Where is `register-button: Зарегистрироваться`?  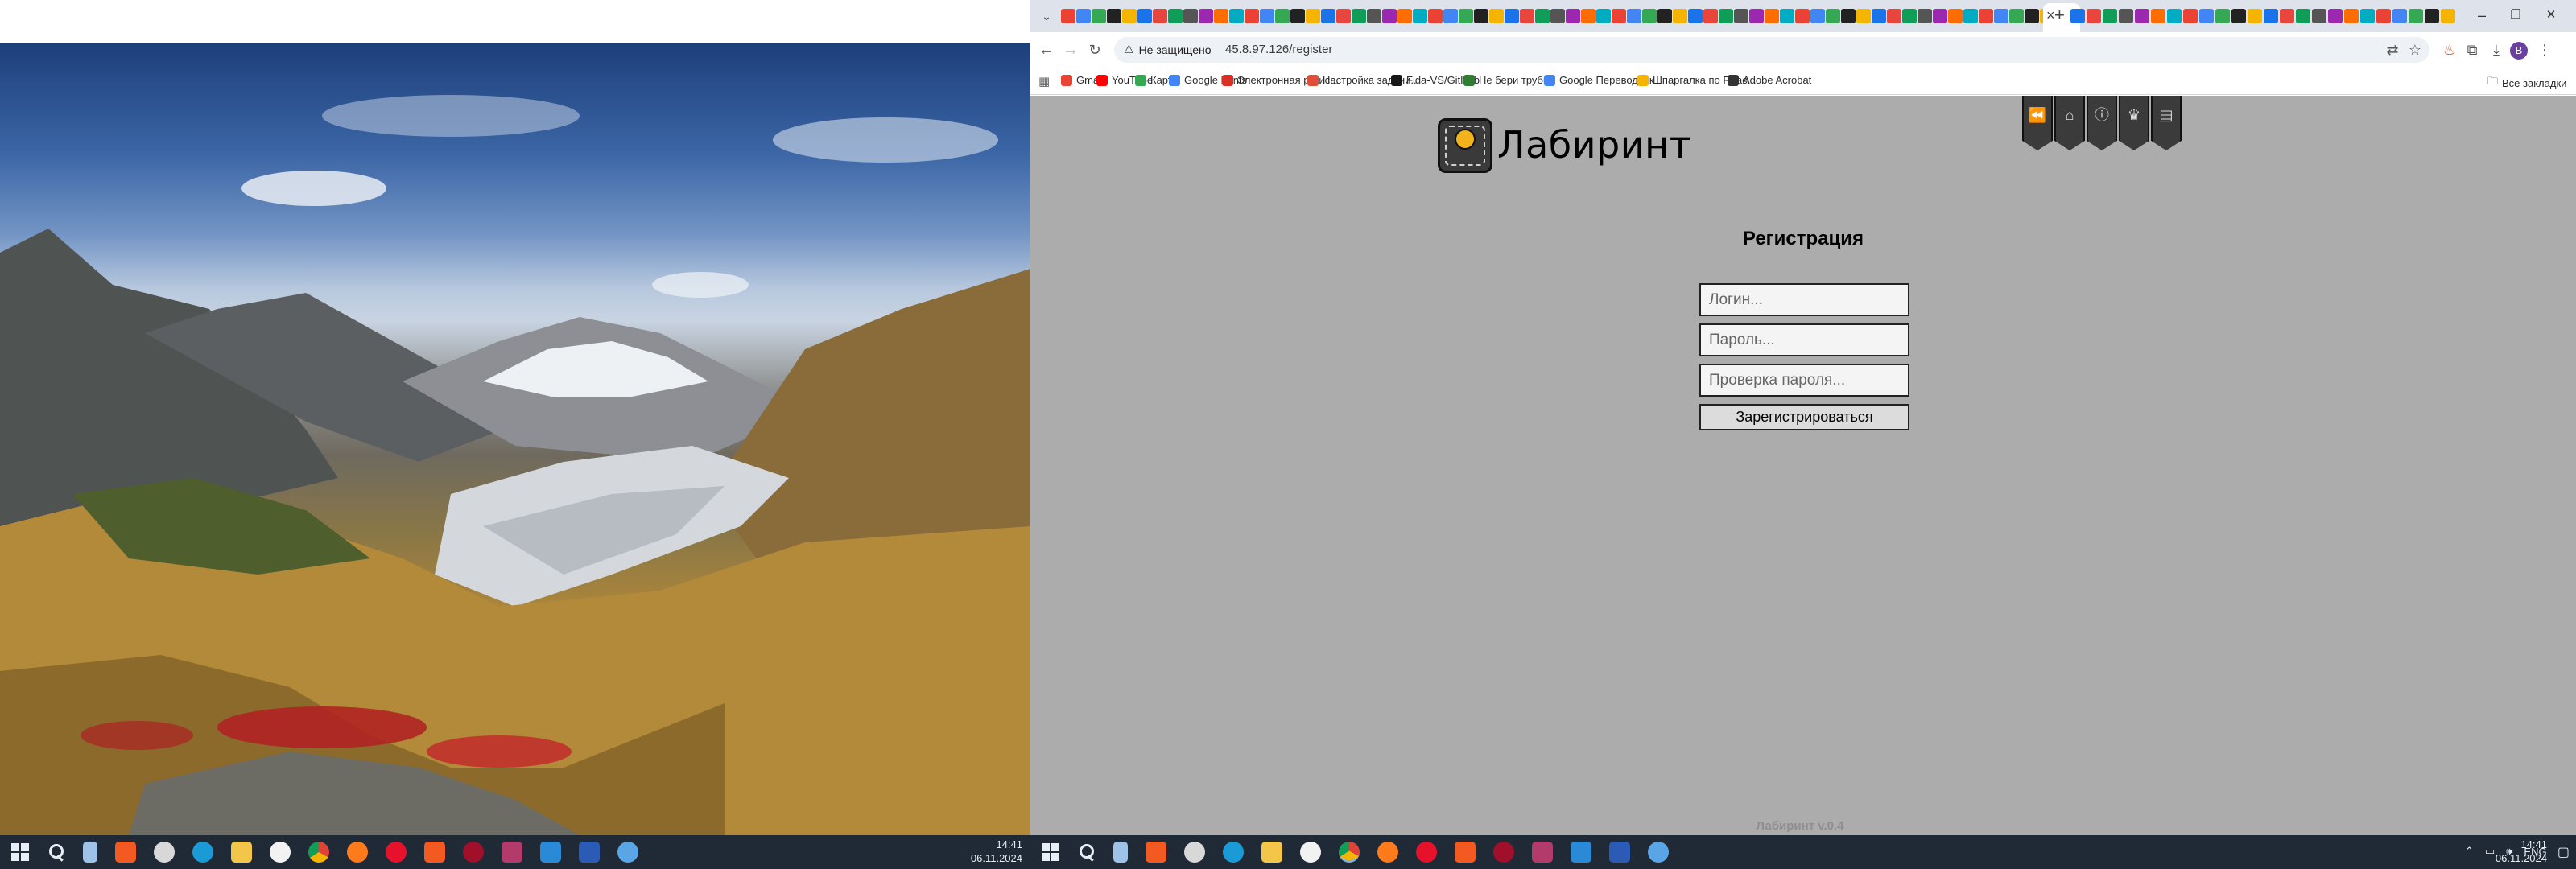
register-button: Зарегистрироваться is located at coordinates (1804, 417).